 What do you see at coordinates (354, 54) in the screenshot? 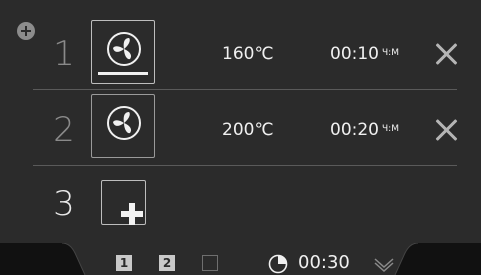
I see `time-text: 00:10` at bounding box center [354, 54].